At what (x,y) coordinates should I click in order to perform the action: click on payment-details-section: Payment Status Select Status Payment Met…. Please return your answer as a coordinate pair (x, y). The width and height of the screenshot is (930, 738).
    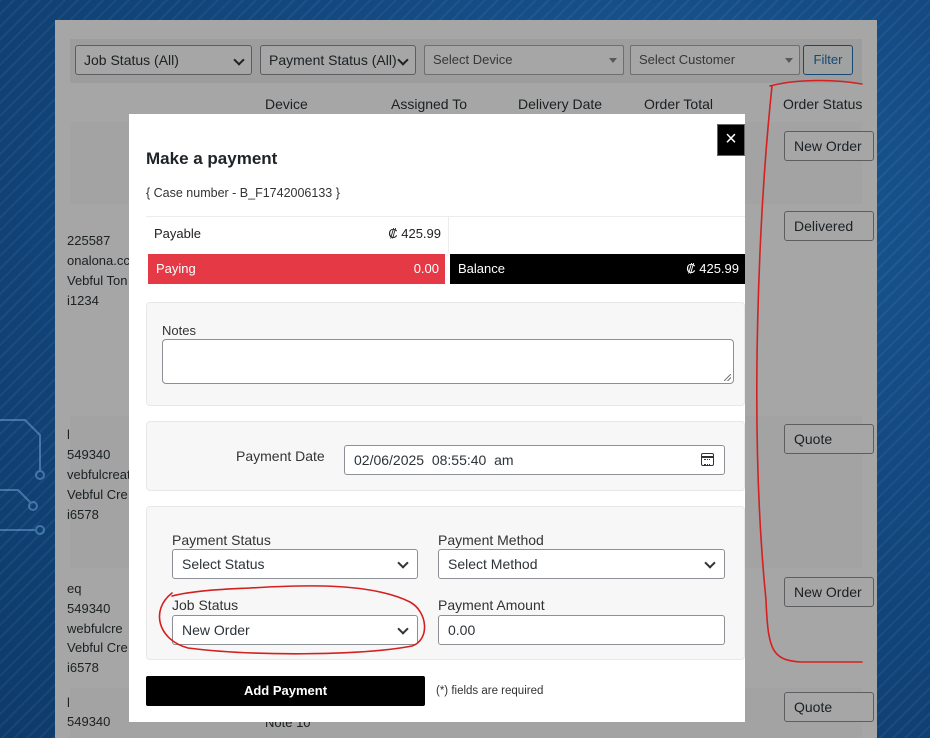
    Looking at the image, I should click on (445, 583).